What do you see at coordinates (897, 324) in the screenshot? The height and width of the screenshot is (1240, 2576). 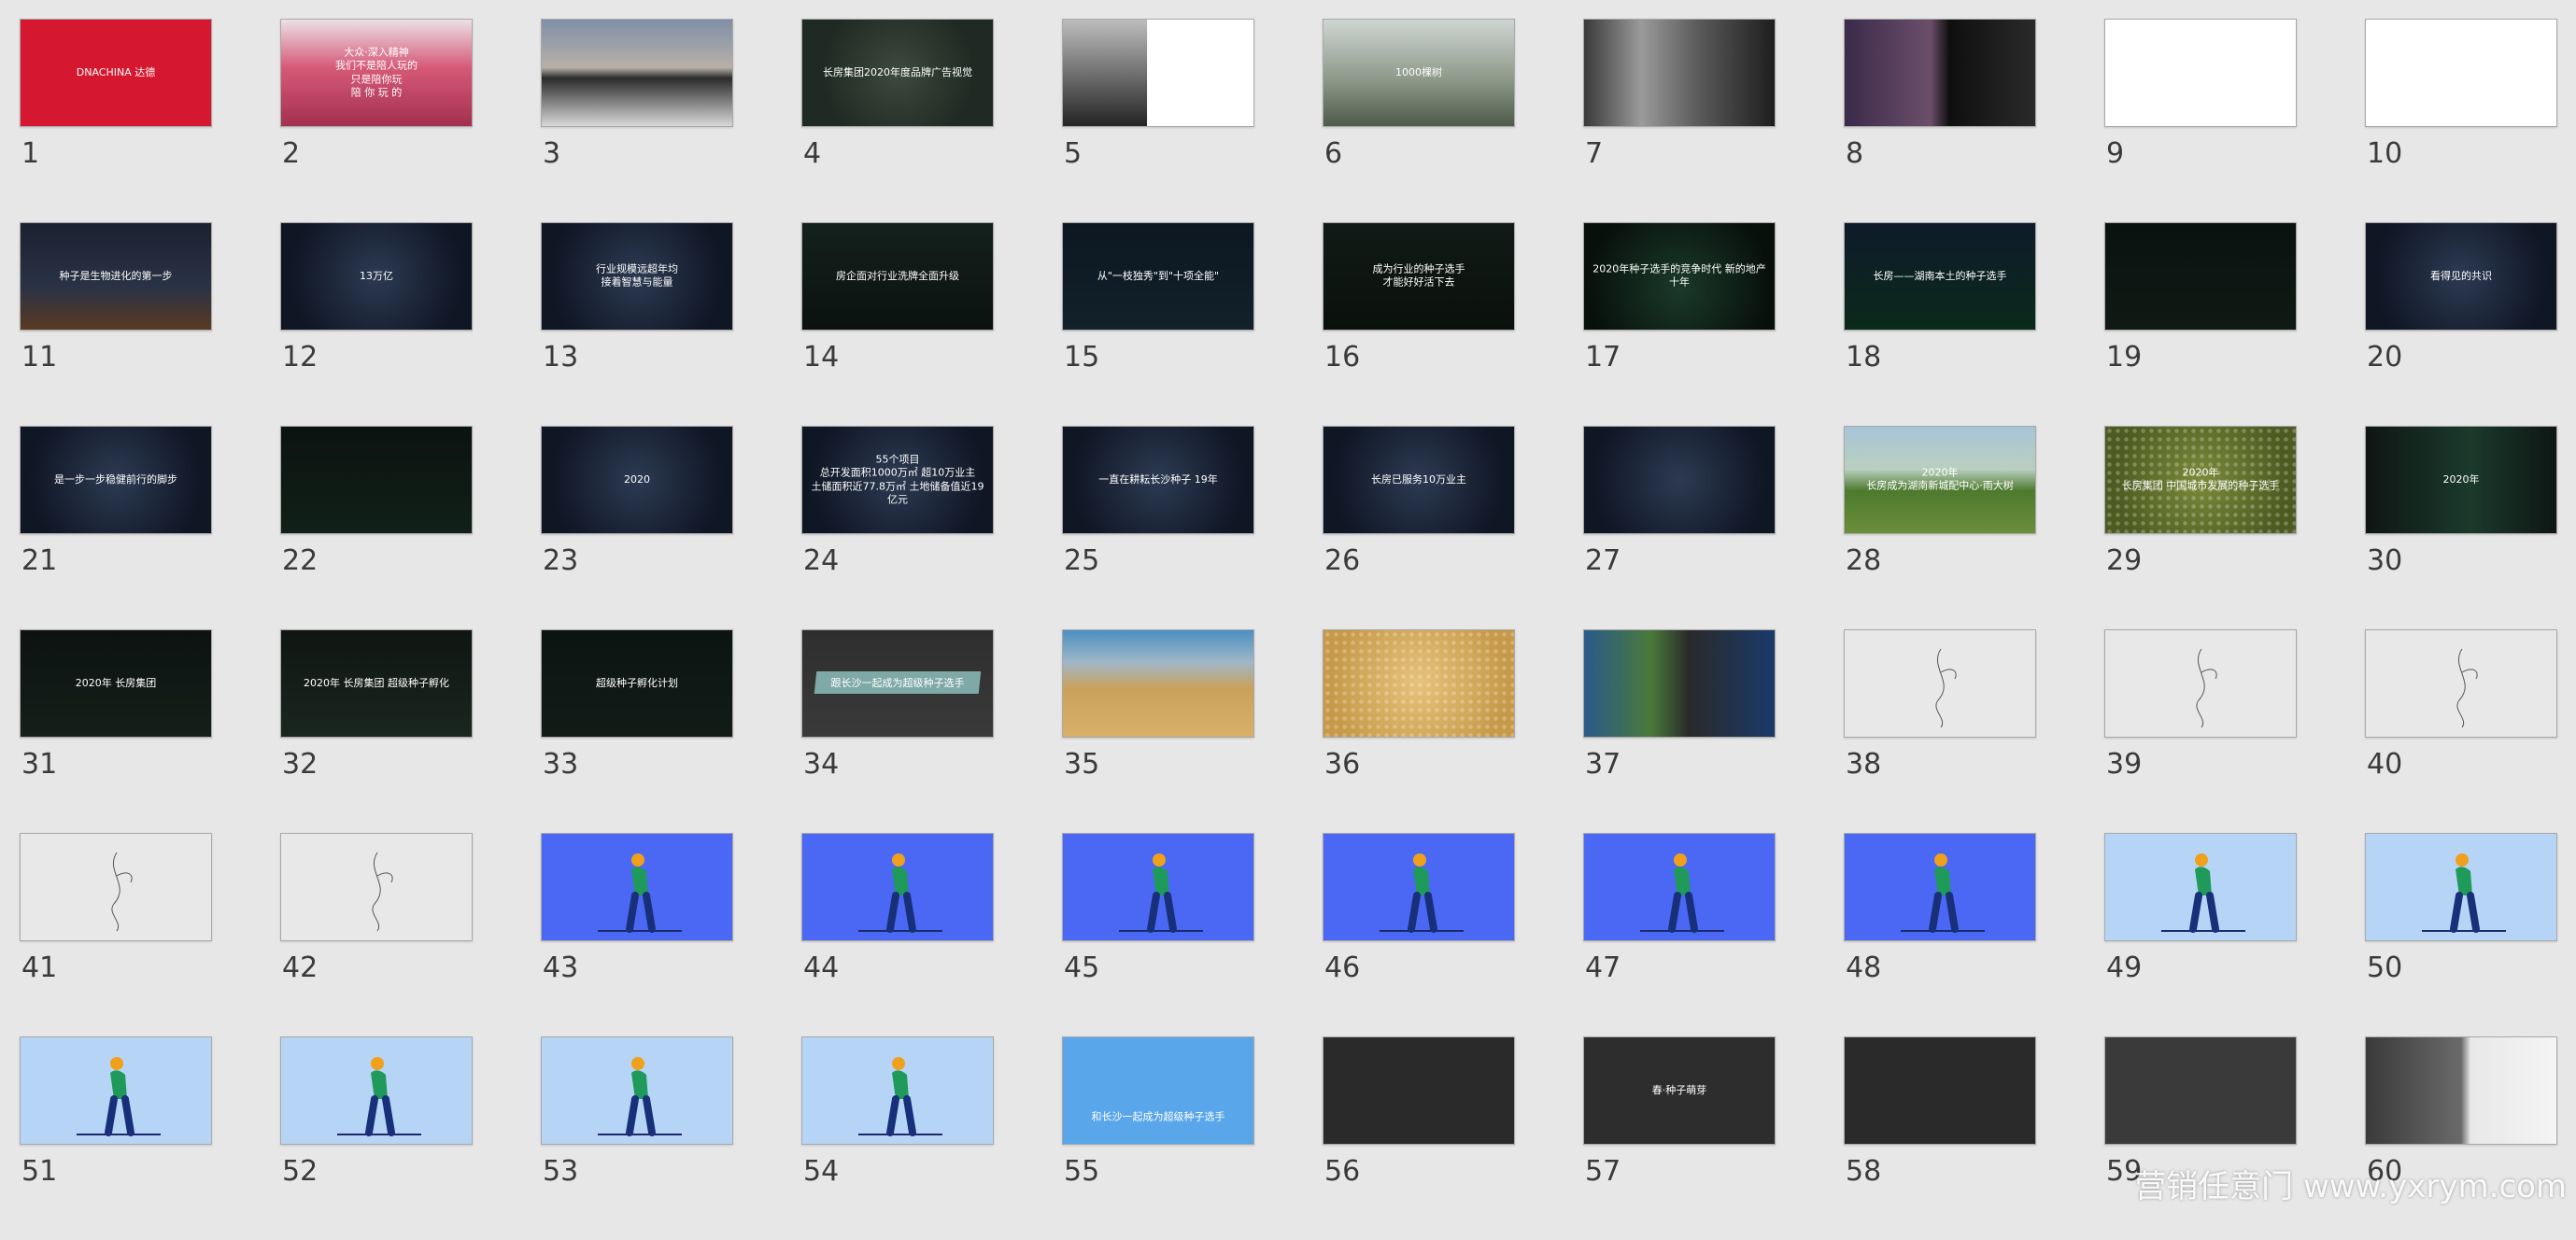 I see `slide-thumbnail-14: 房企面对行业洗牌全面升级 14` at bounding box center [897, 324].